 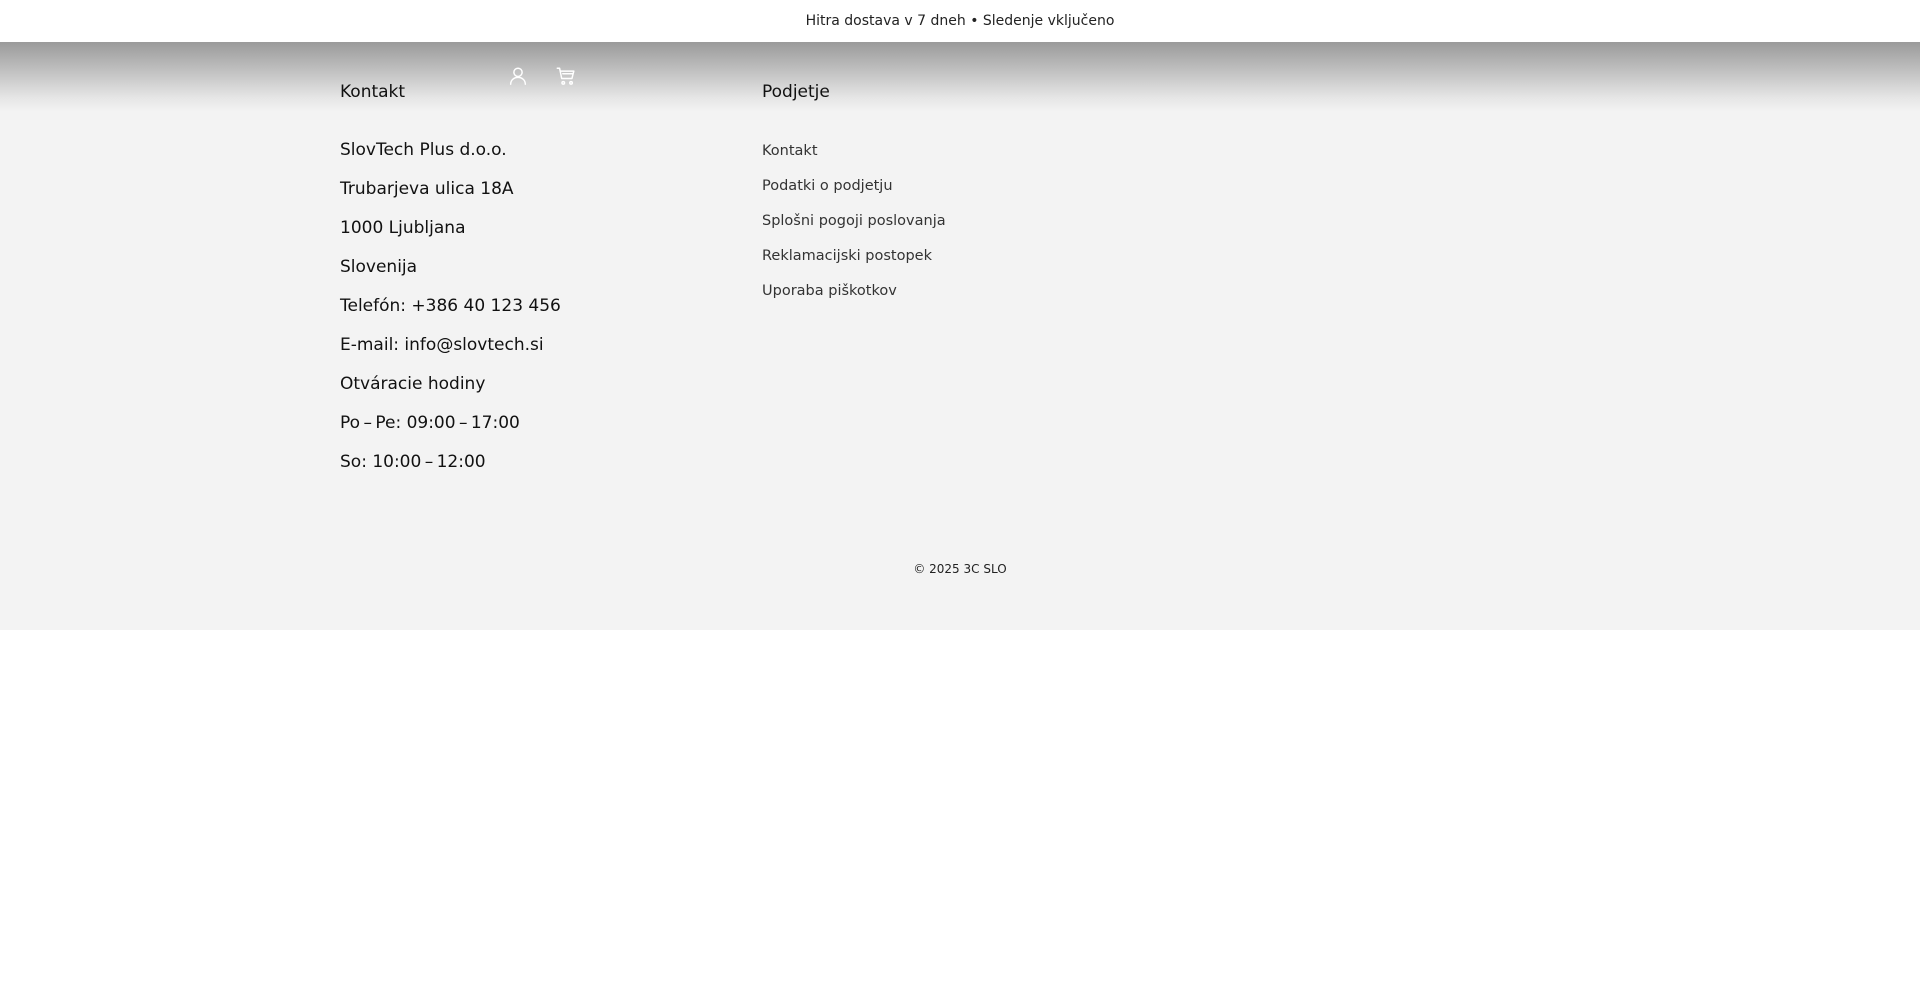 What do you see at coordinates (427, 189) in the screenshot?
I see `street-address: Trubarjeva ulica 18A` at bounding box center [427, 189].